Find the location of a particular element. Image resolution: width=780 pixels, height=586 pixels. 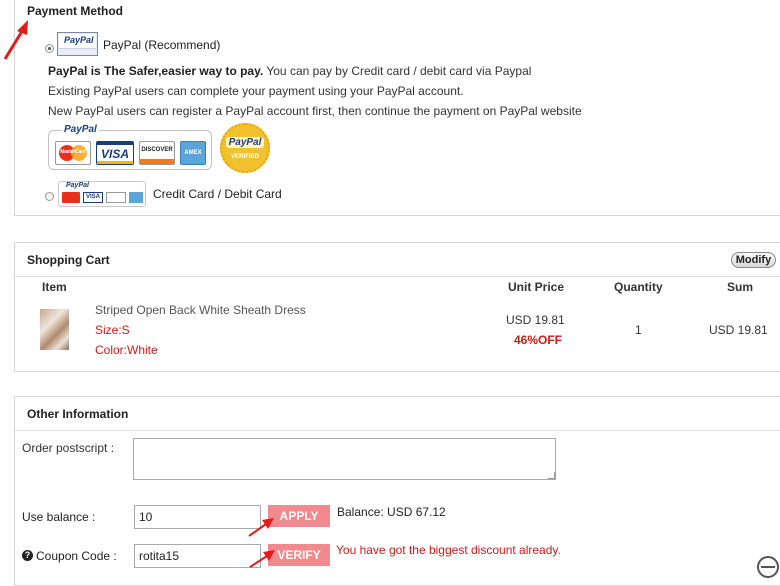

order-postscript-label: Order postscript : is located at coordinates (68, 448).